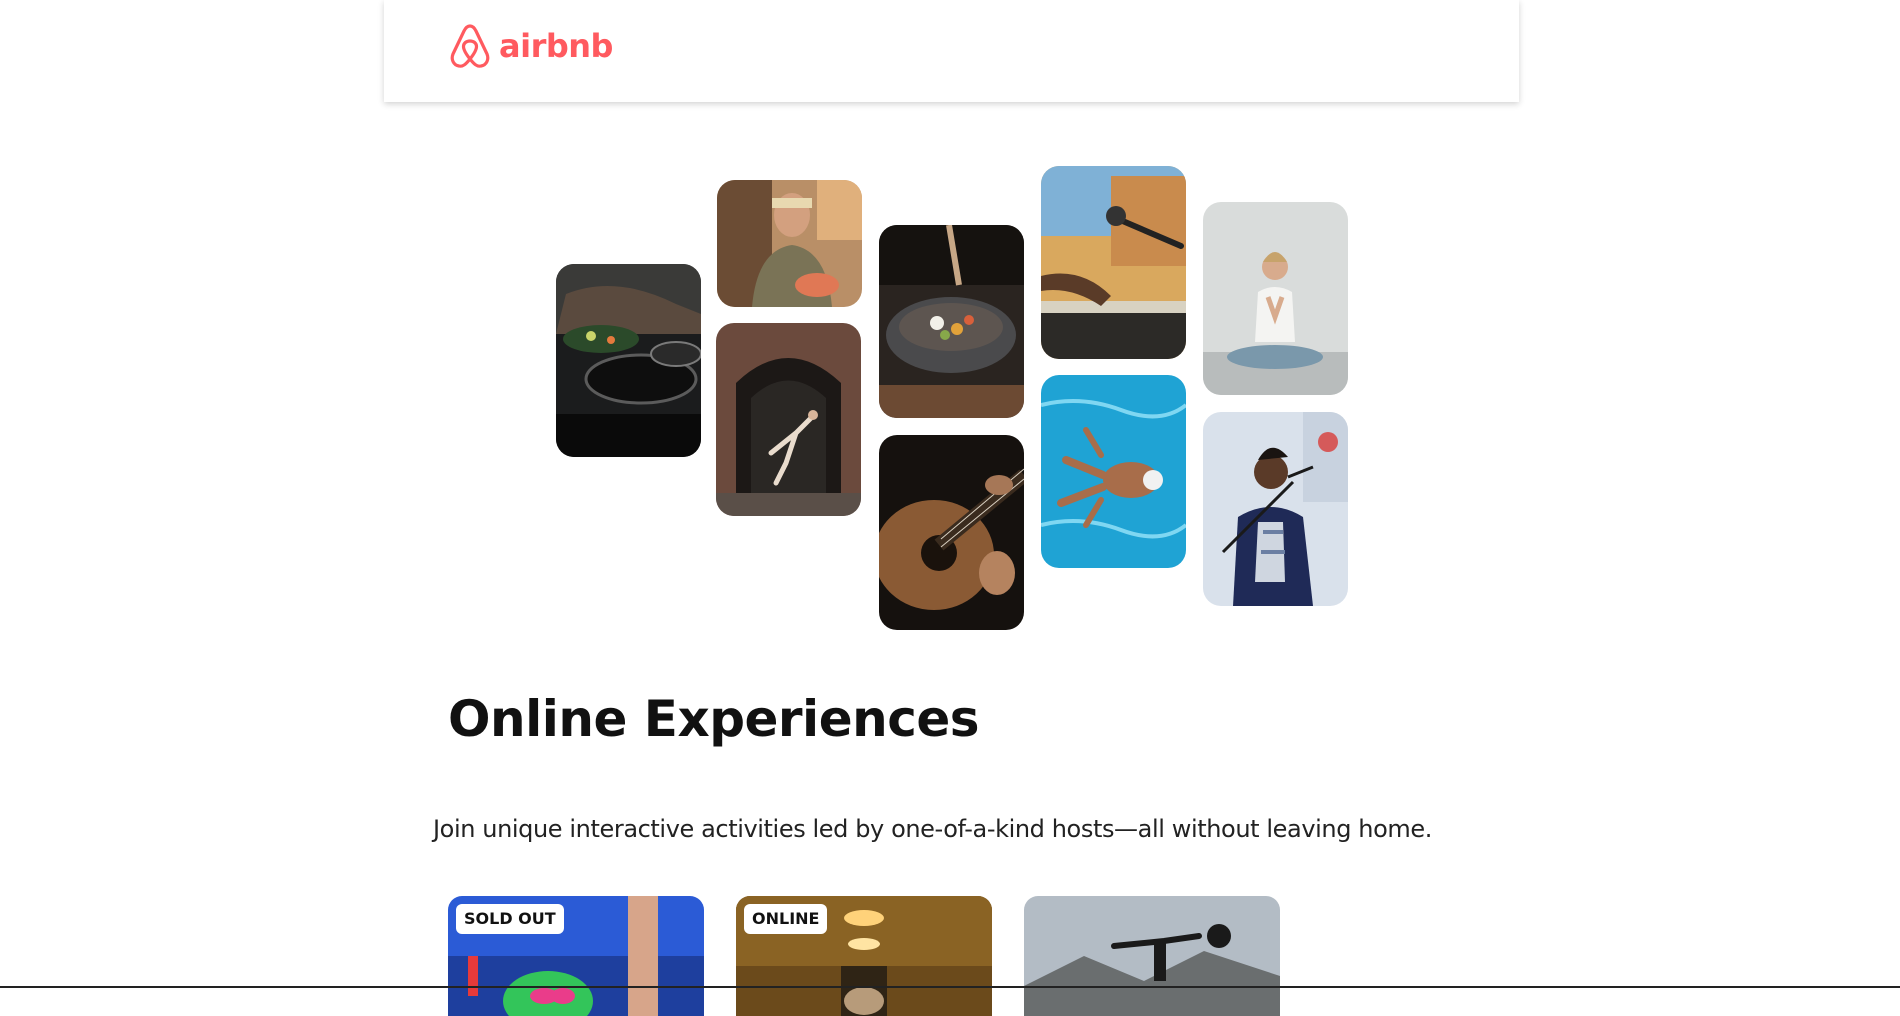 The image size is (1900, 1016). Describe the element at coordinates (470, 46) in the screenshot. I see `airbnb-logo-icon` at that location.